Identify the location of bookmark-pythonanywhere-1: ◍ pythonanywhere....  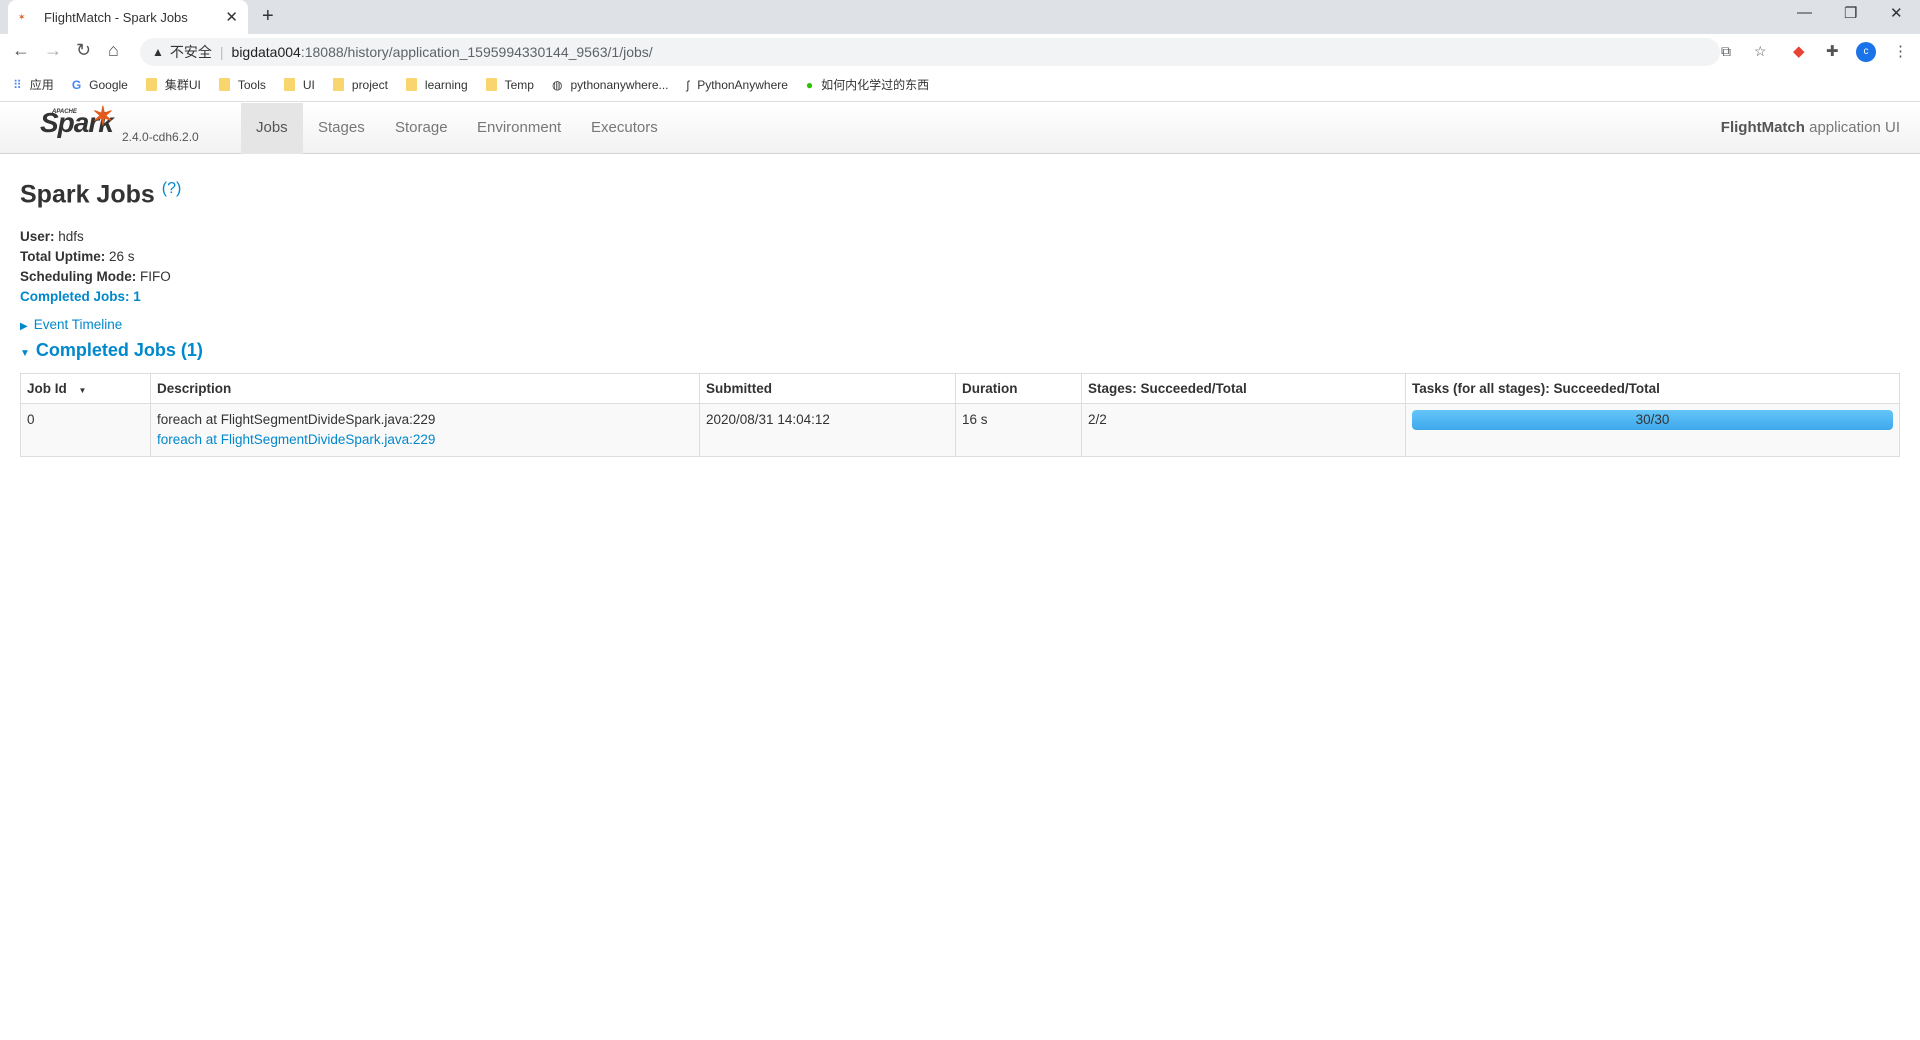
(610, 85).